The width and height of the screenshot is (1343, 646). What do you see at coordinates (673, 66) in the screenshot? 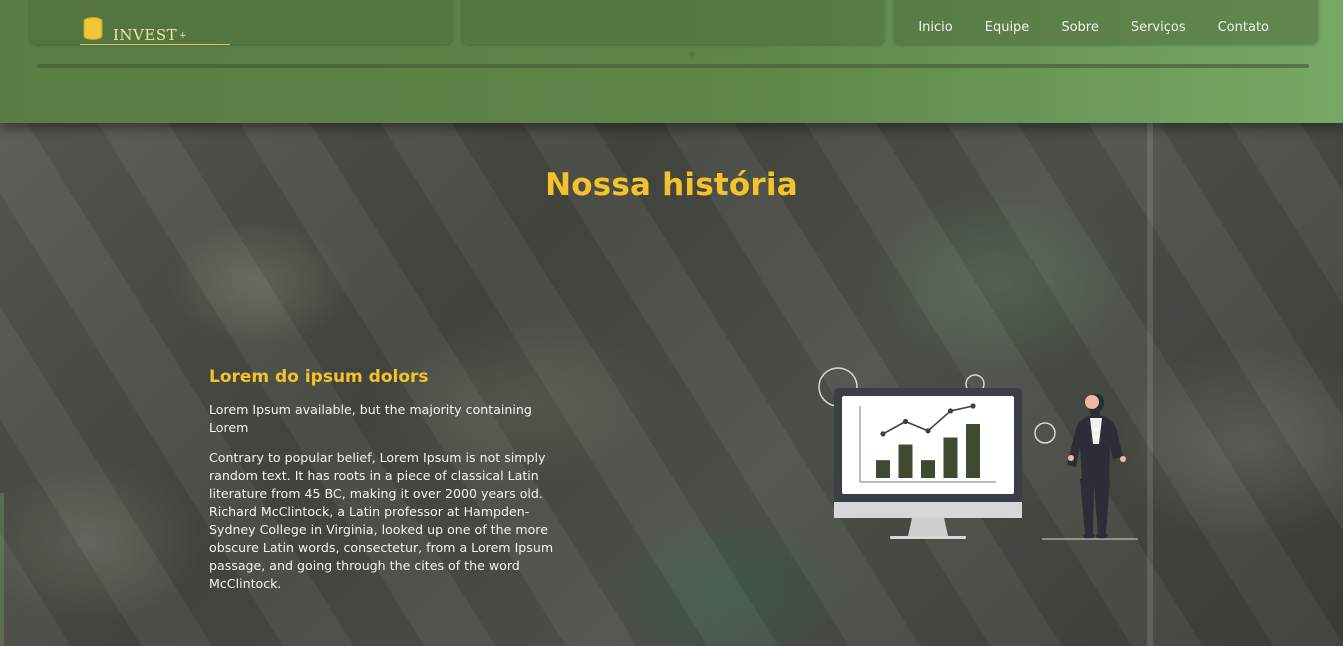
I see `carousel-track` at bounding box center [673, 66].